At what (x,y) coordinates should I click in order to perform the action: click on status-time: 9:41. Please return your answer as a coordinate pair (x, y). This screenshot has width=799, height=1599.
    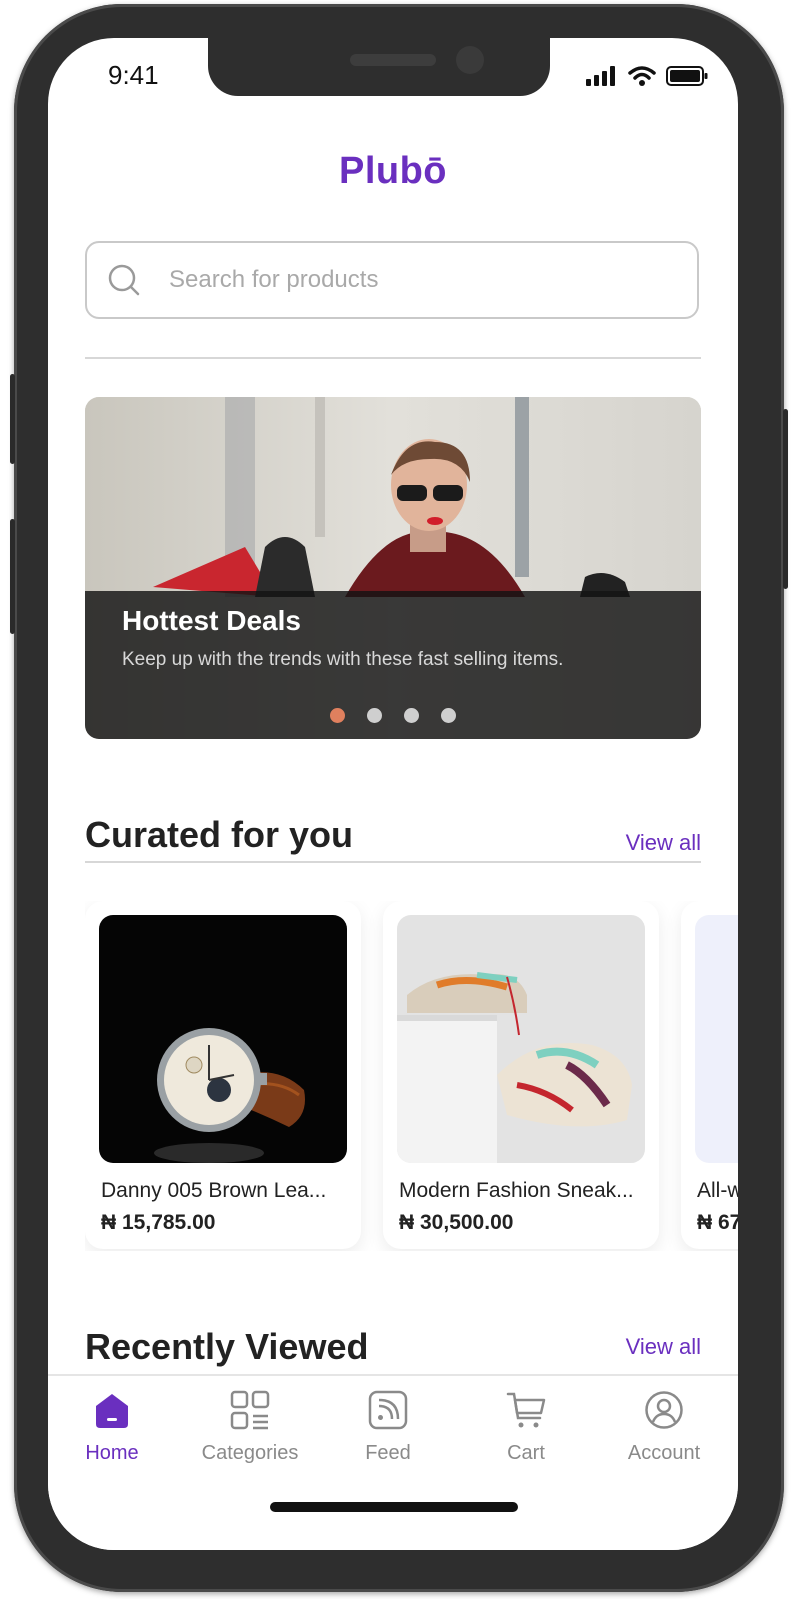
    Looking at the image, I should click on (133, 75).